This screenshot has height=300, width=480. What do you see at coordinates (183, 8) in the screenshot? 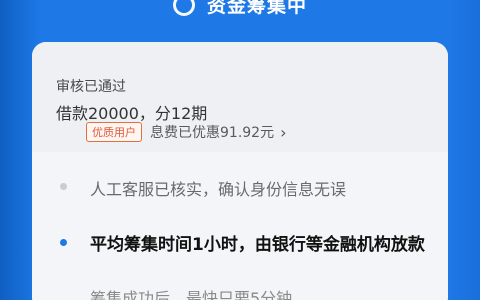
I see `loading-spinner-icon` at bounding box center [183, 8].